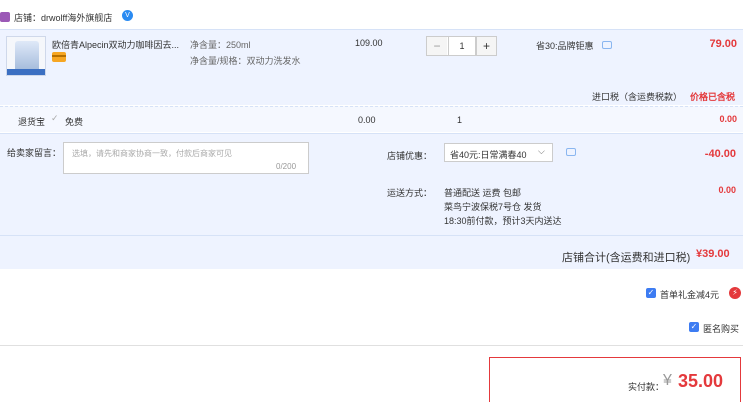 Image resolution: width=743 pixels, height=402 pixels. What do you see at coordinates (286, 166) in the screenshot?
I see `seller-note-counter: 0/200` at bounding box center [286, 166].